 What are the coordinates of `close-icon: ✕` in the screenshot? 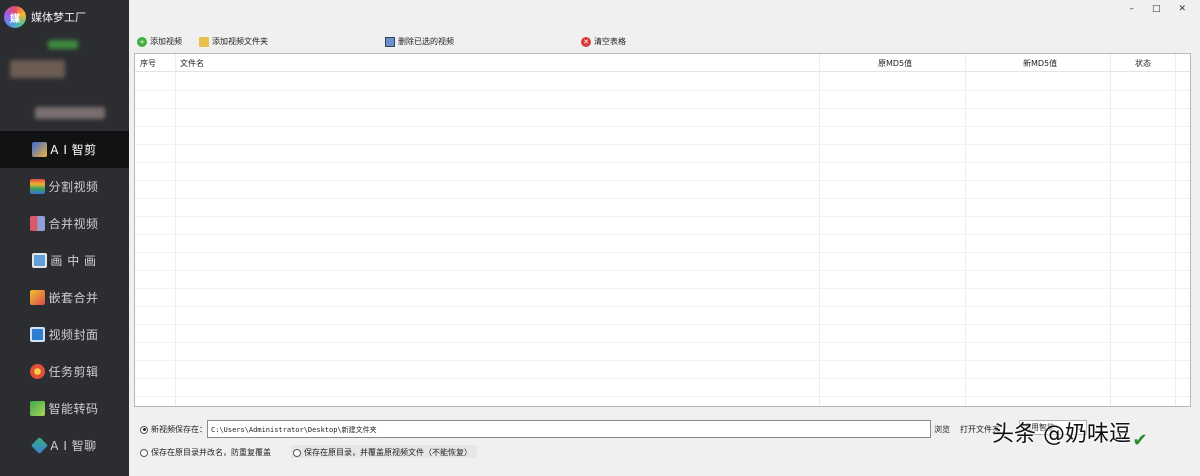 It's located at (1182, 9).